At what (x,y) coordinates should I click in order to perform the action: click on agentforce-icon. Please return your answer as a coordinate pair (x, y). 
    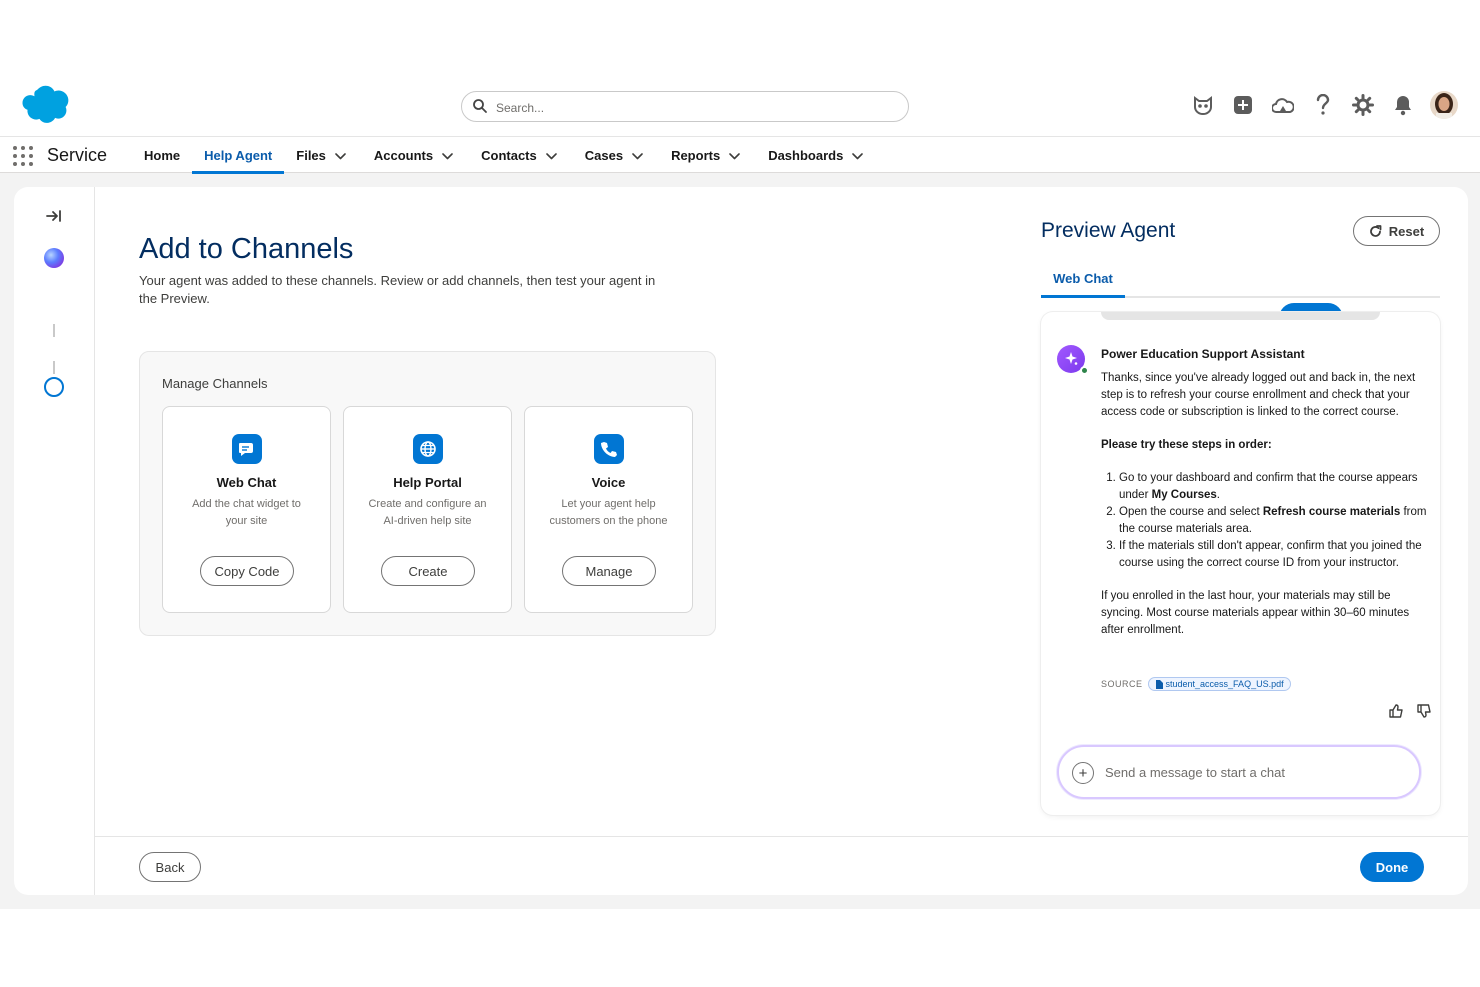
    Looking at the image, I should click on (1203, 105).